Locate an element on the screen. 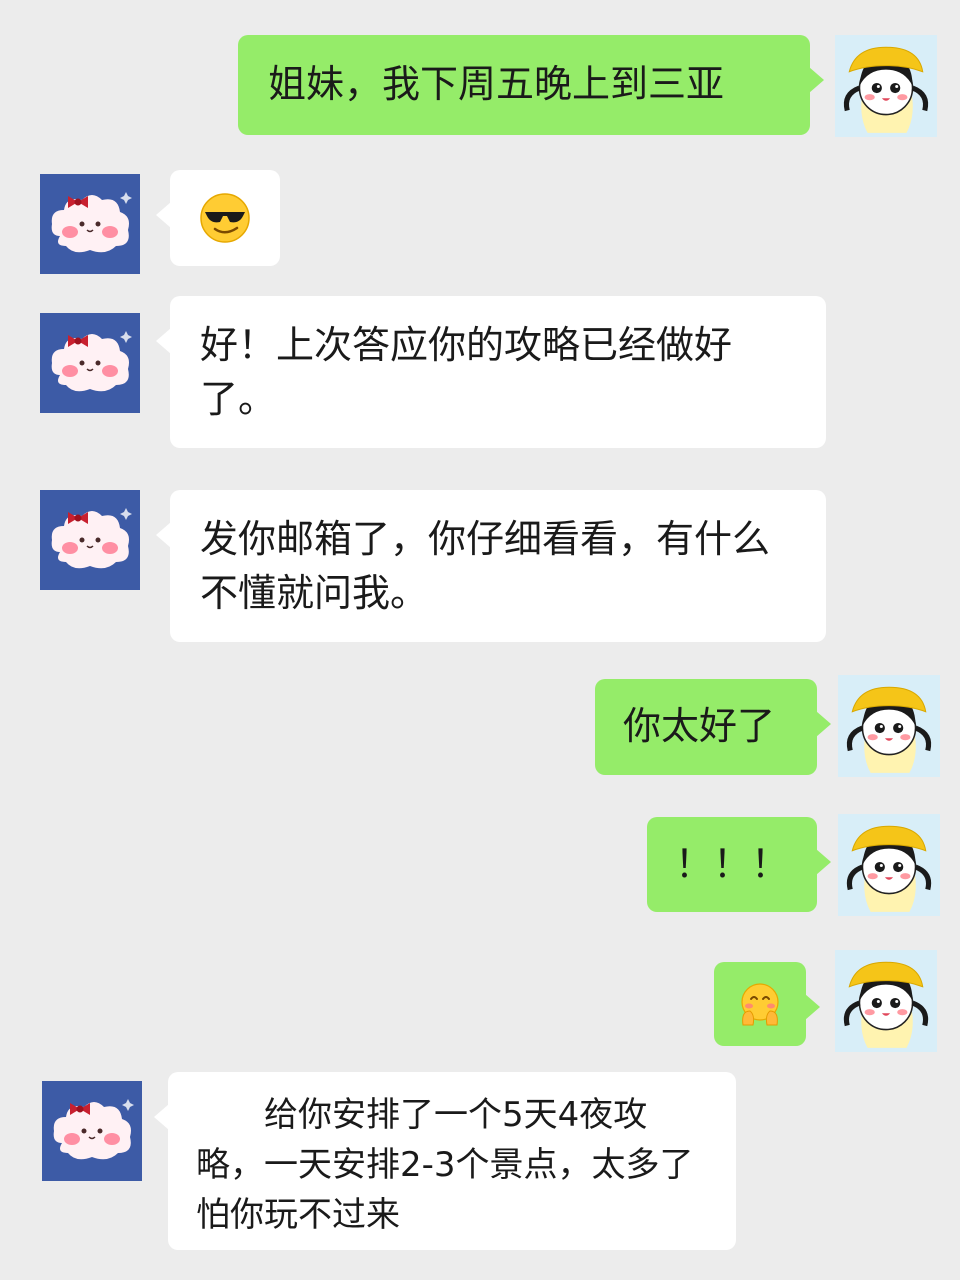 The image size is (960, 1280). message-text: 姐妹，我下周五晚上到三亚 is located at coordinates (496, 84).